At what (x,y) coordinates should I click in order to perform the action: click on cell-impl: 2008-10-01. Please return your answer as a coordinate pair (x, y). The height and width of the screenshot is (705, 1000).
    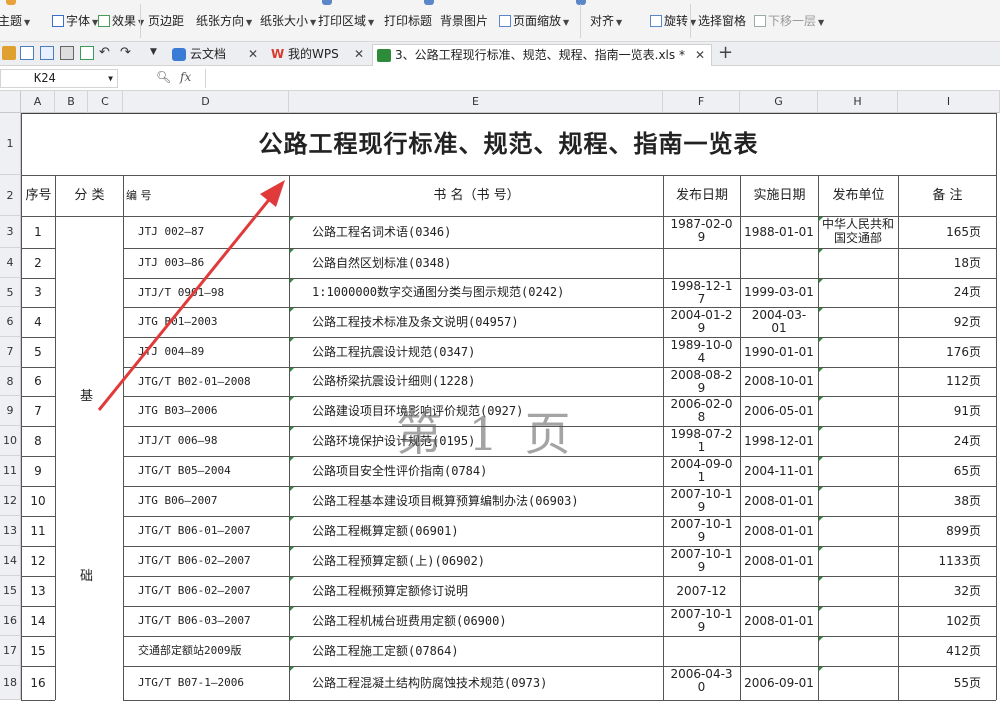
    Looking at the image, I should click on (779, 381).